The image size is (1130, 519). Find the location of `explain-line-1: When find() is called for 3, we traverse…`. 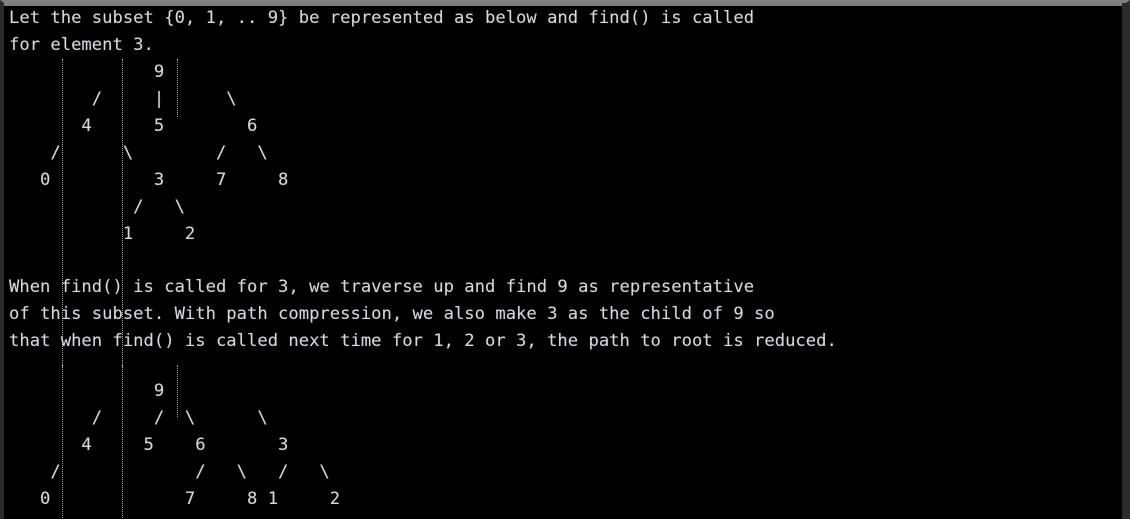

explain-line-1: When find() is called for 3, we traverse… is located at coordinates (382, 287).